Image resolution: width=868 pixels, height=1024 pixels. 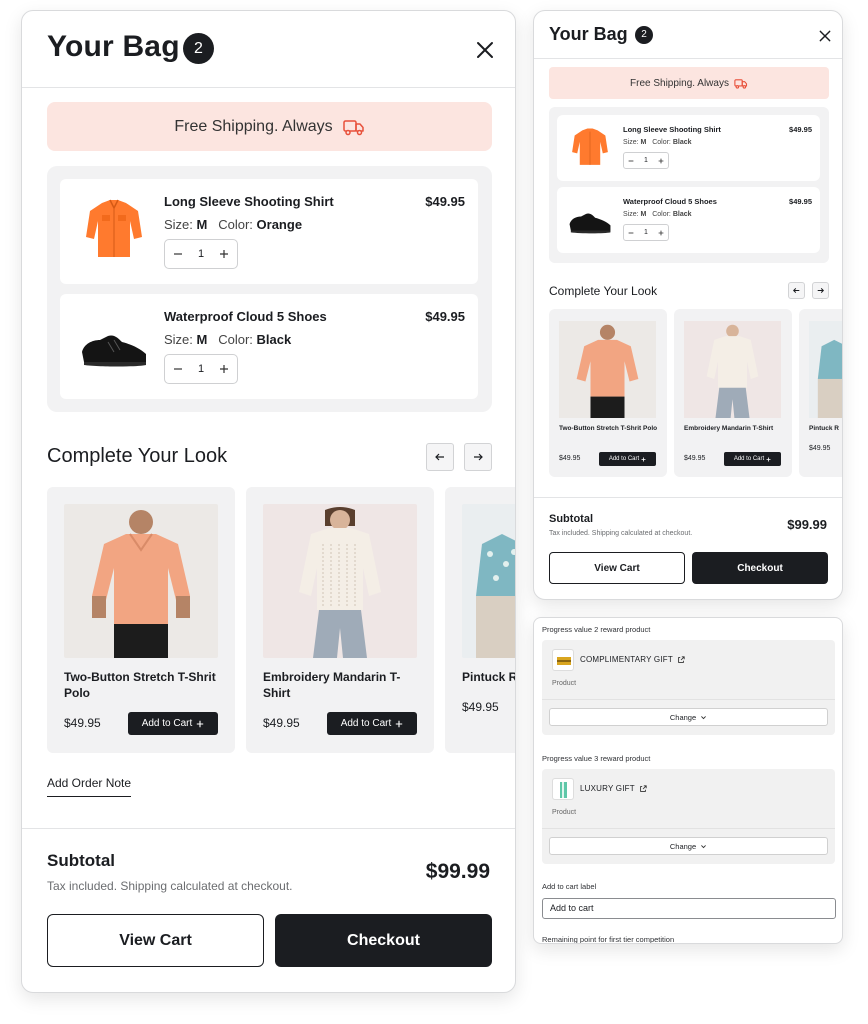 What do you see at coordinates (140, 685) in the screenshot?
I see `product-name: Two-Button Stretch T-Shrit Polo` at bounding box center [140, 685].